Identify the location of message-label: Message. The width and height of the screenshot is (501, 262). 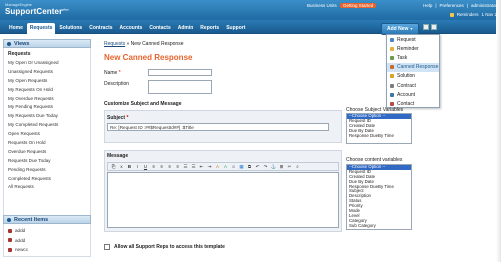
(118, 156).